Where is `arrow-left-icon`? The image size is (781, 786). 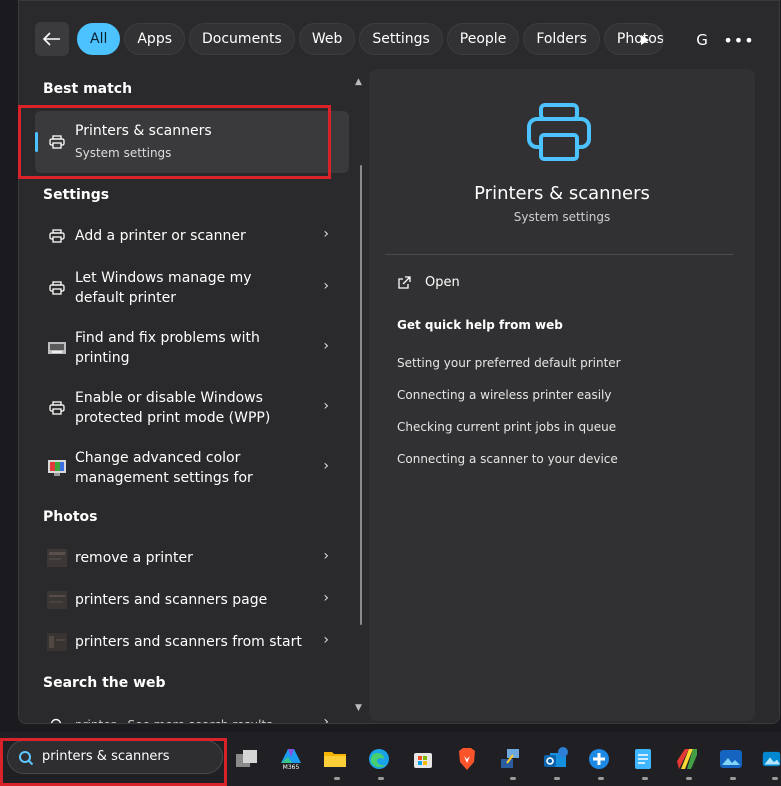
arrow-left-icon is located at coordinates (51, 39).